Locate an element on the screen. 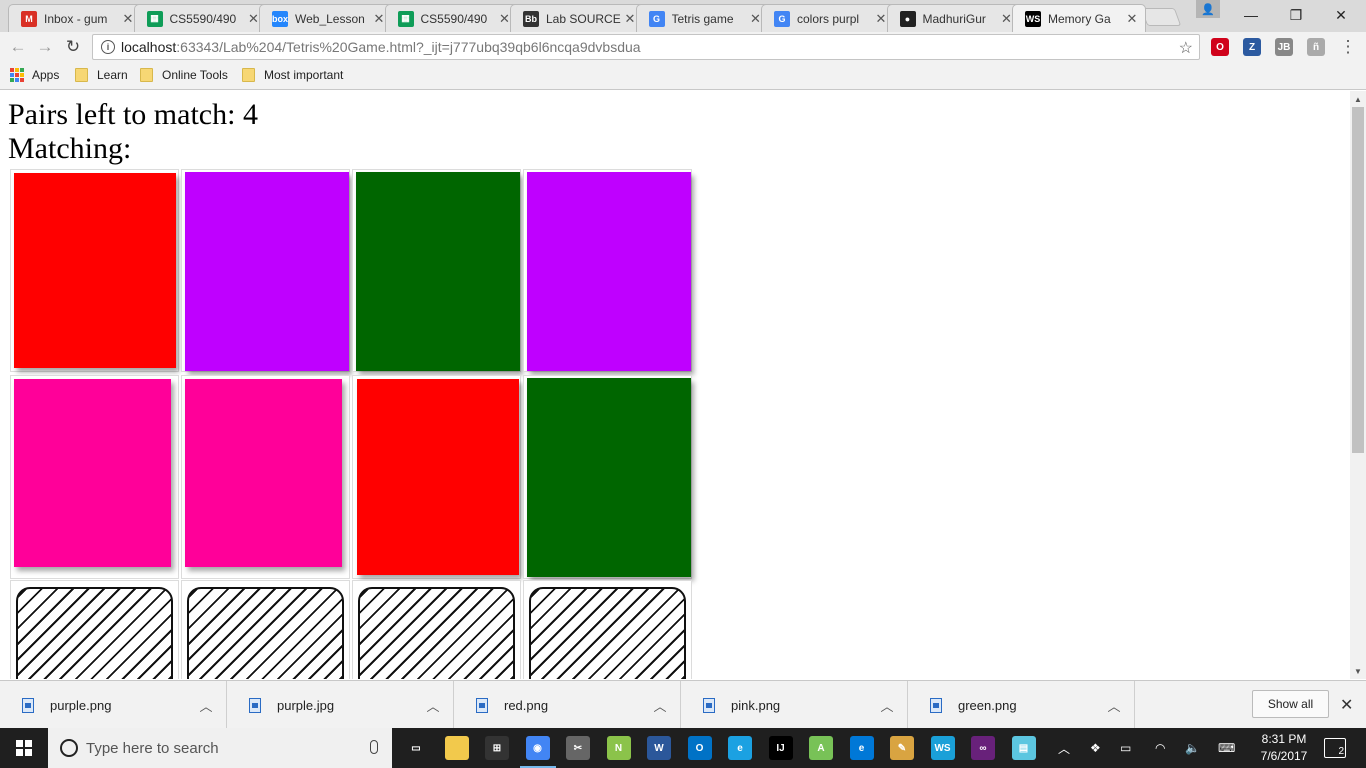 This screenshot has height=768, width=1366. chrome-icon: ◉ is located at coordinates (537, 752).